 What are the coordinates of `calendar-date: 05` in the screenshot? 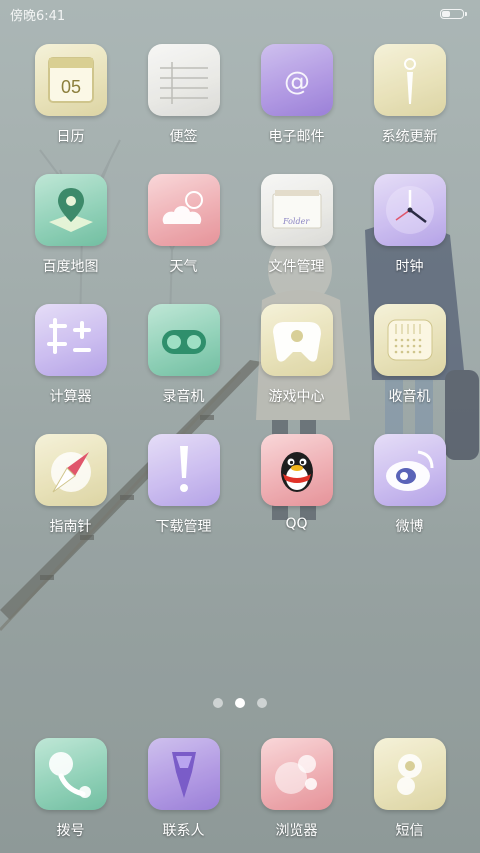 It's located at (70, 87).